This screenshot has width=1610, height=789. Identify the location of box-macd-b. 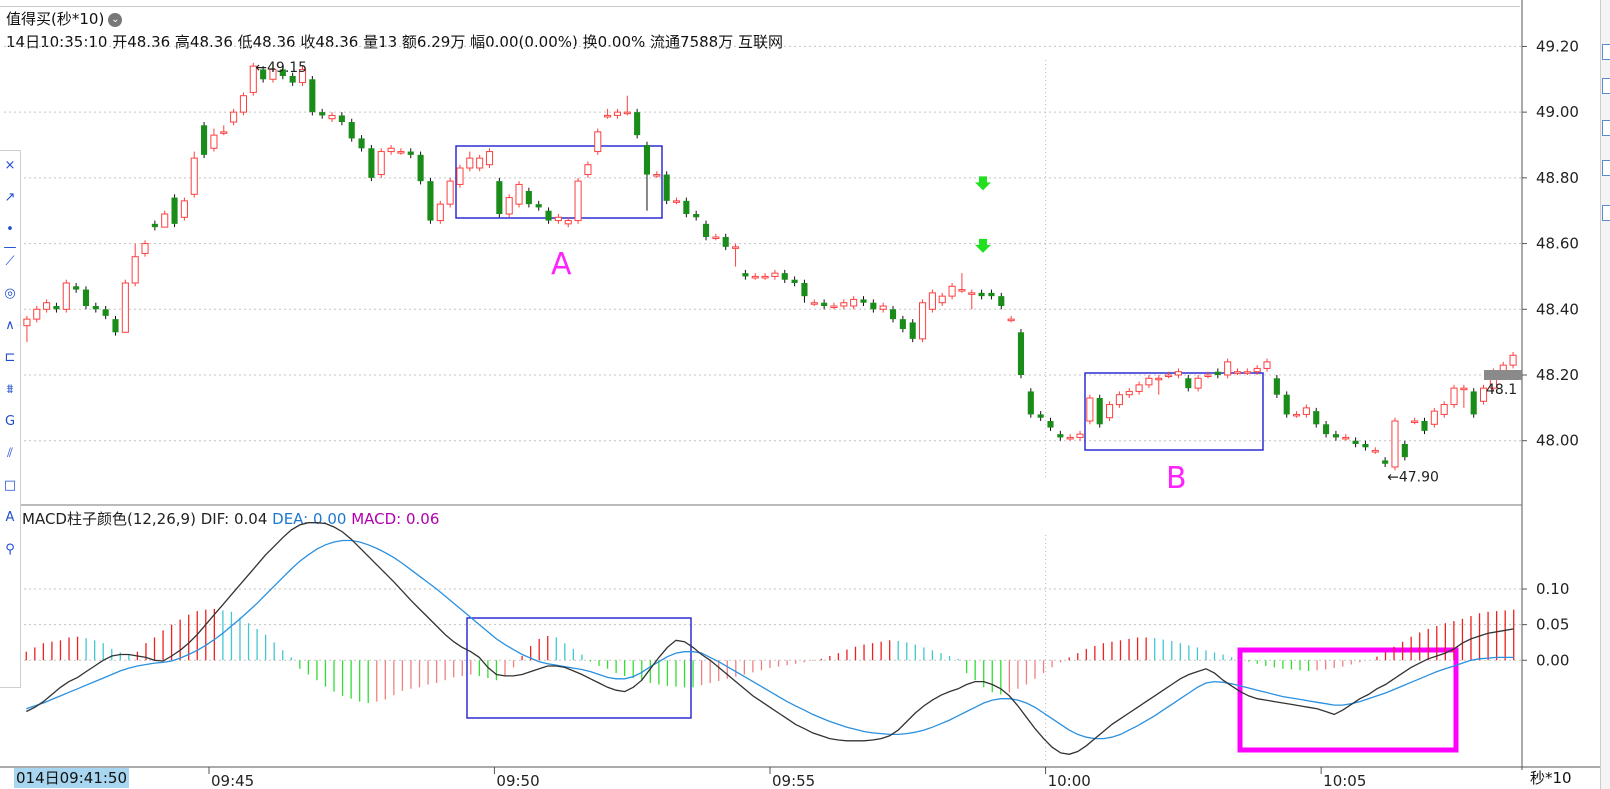
(1348, 700).